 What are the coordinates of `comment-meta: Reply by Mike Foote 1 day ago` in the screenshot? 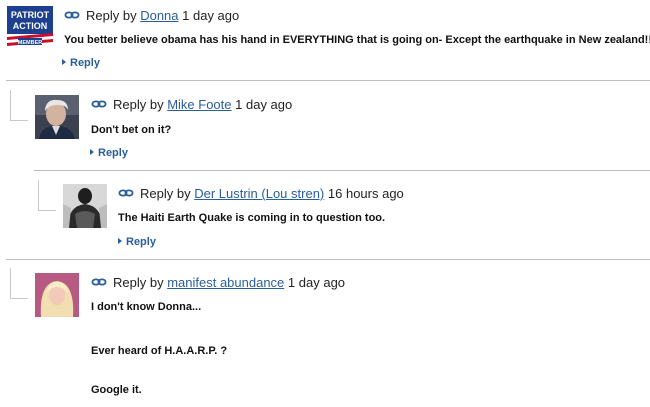 It's located at (191, 104).